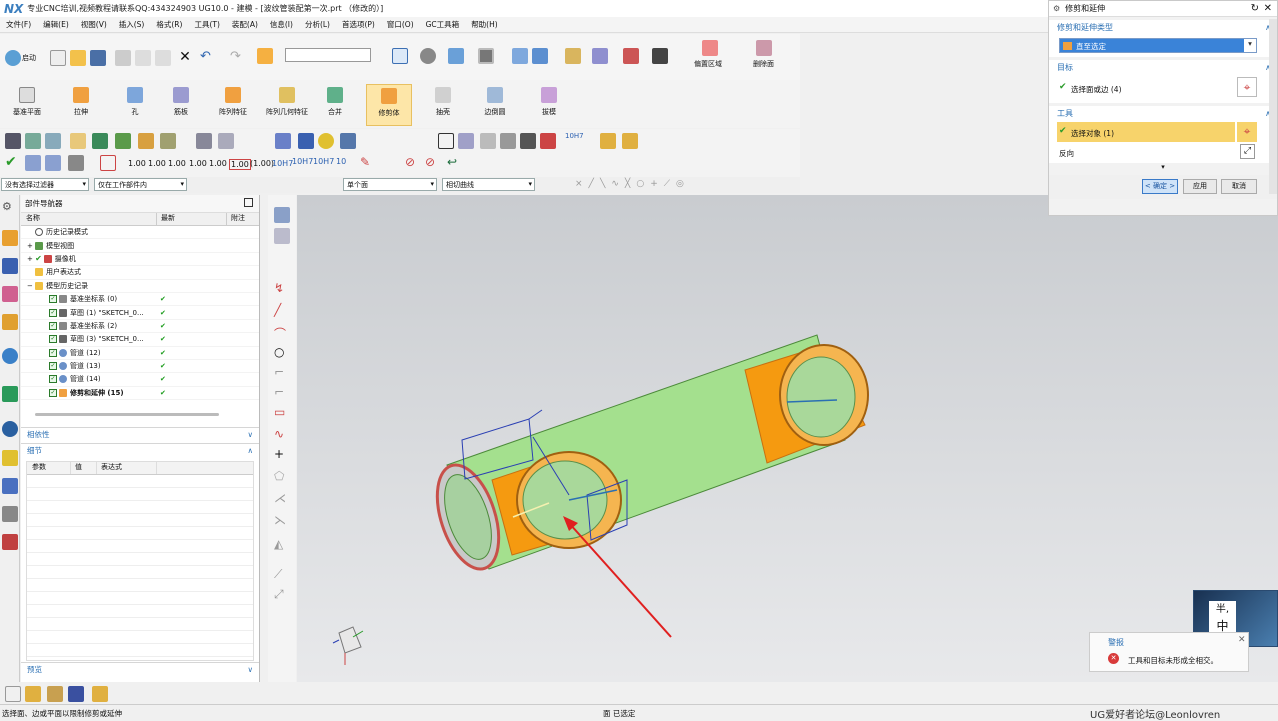 This screenshot has width=1278, height=721. I want to click on selection-icon, so click(600, 56).